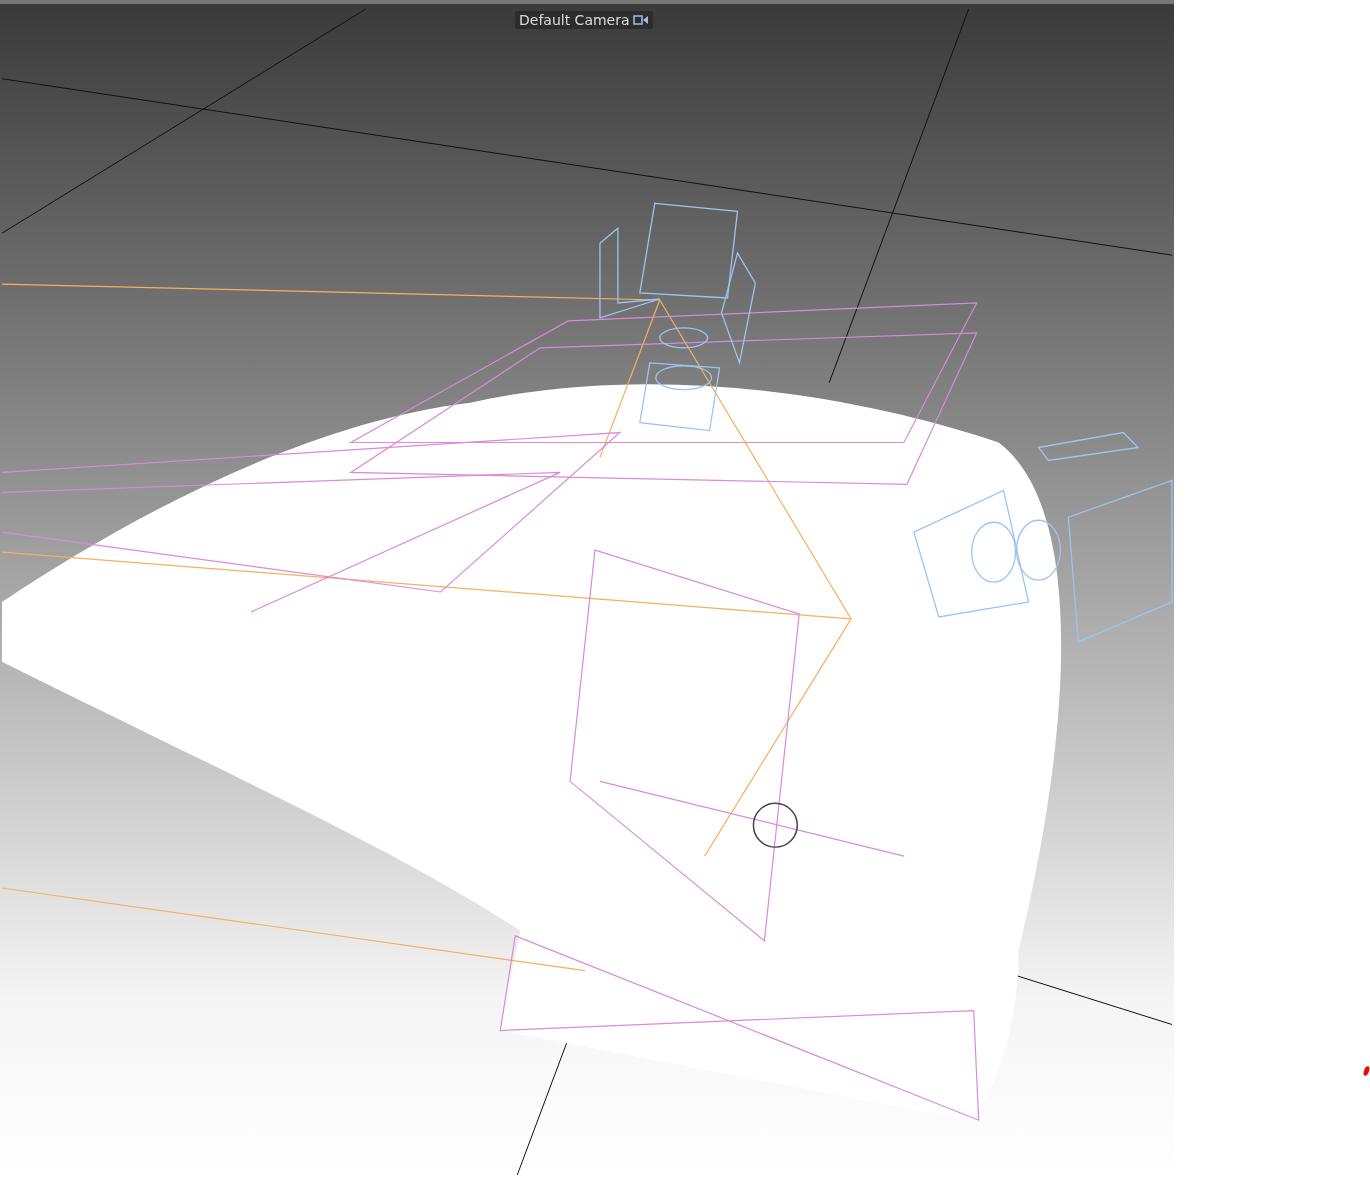 The image size is (1370, 1177). Describe the element at coordinates (584, 20) in the screenshot. I see `camera-label: Default Camera` at that location.